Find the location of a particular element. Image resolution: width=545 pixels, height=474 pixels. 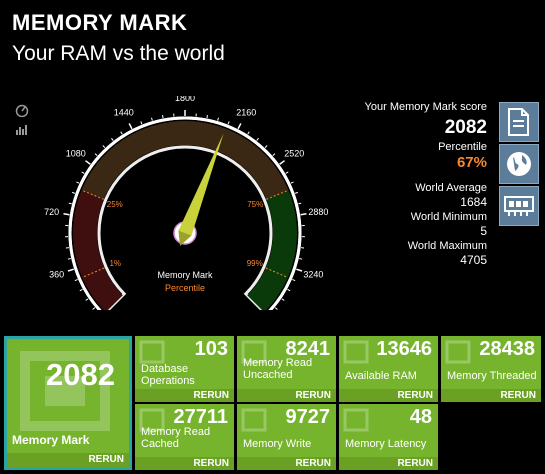

tile-label-line2: Cached is located at coordinates (160, 444).